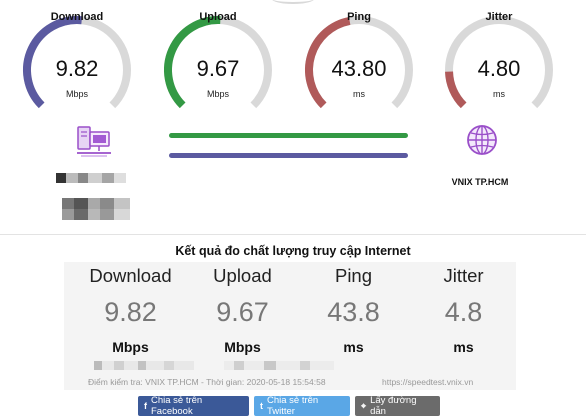  I want to click on result-value-download: 9.82, so click(130, 312).